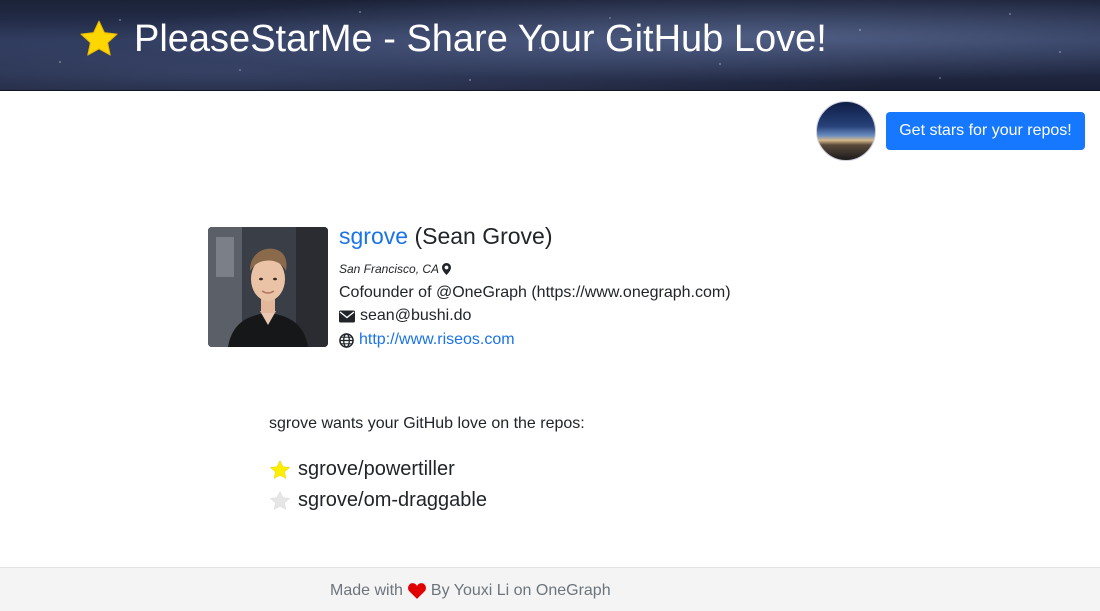 This screenshot has width=1100, height=611. I want to click on star-icon, so click(99, 38).